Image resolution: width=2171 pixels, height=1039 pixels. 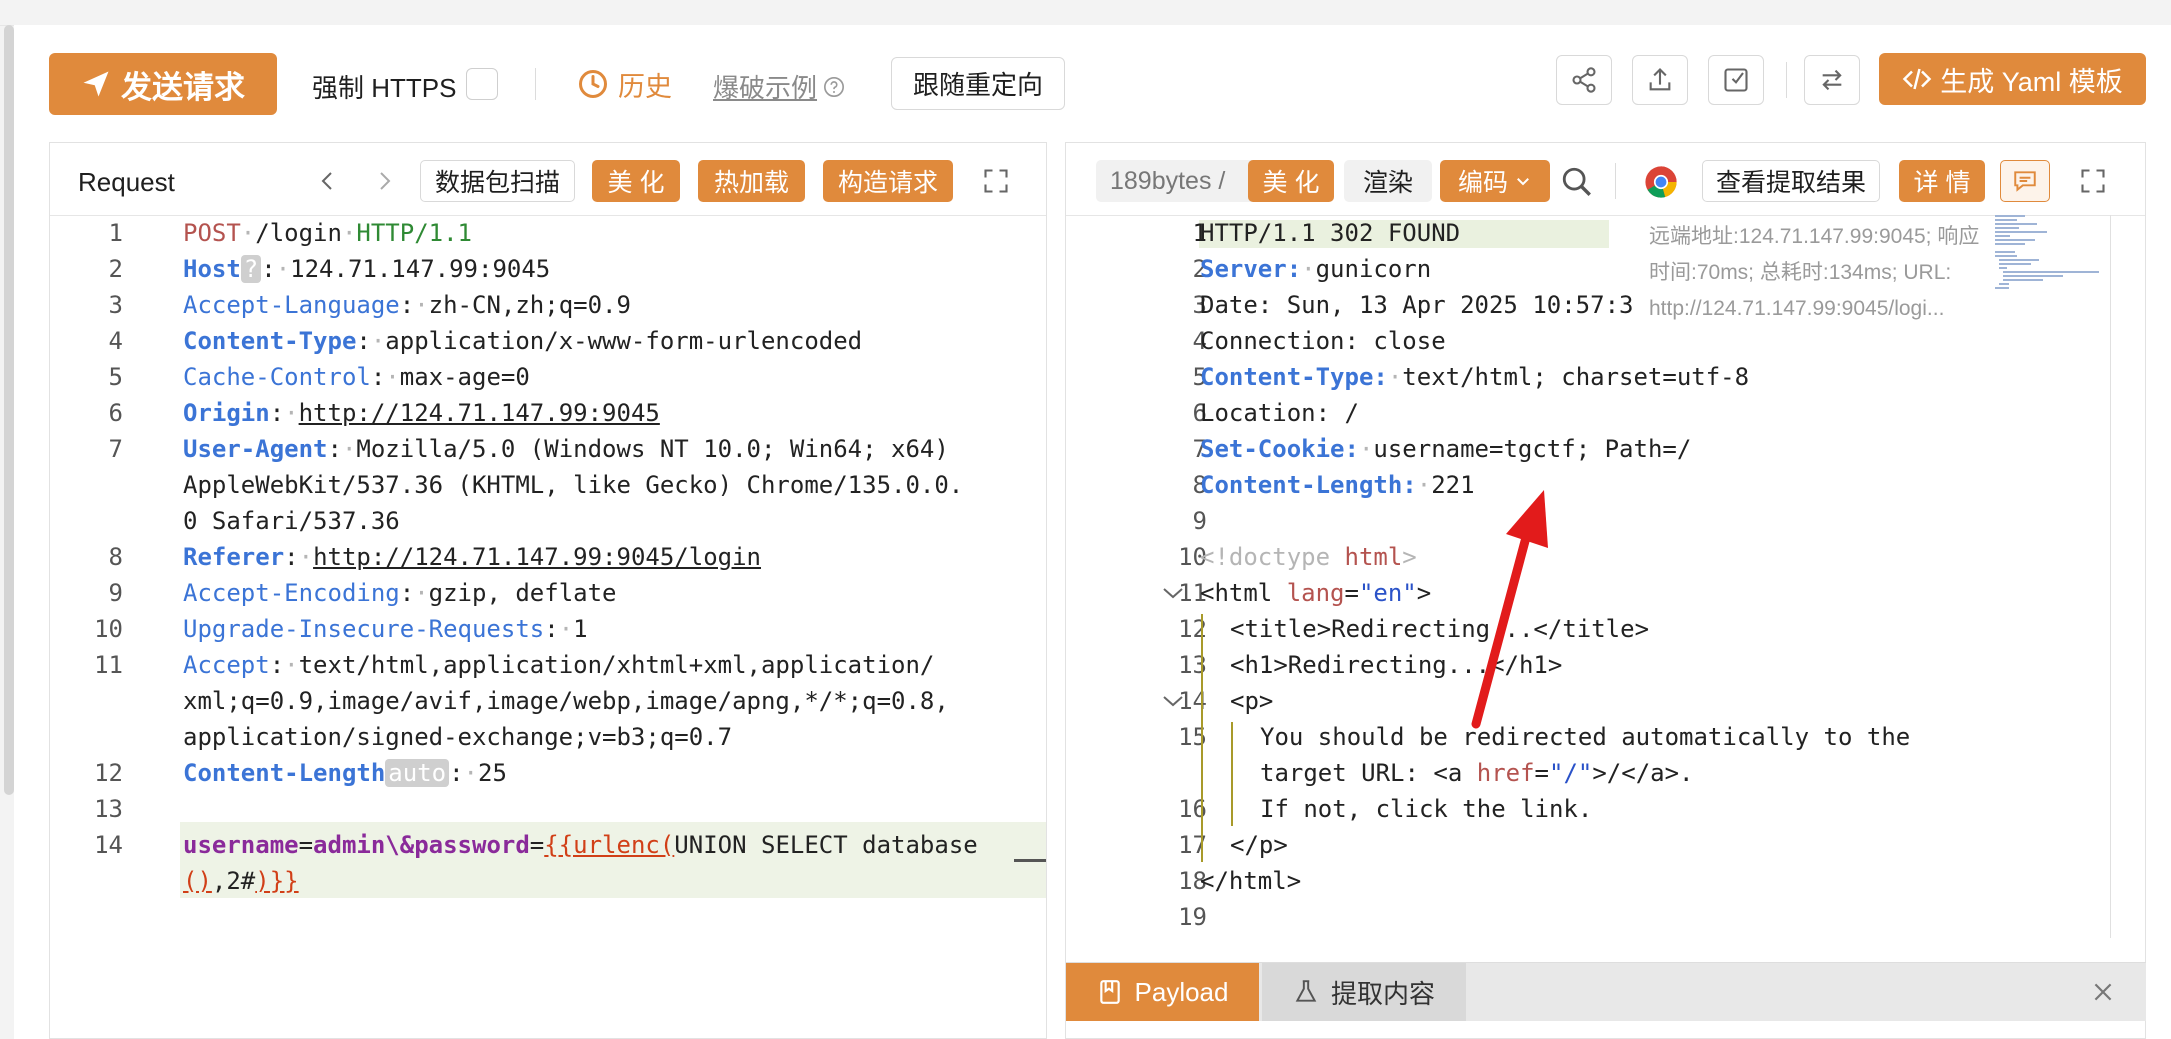 I want to click on send-request-button: 发送请求, so click(x=163, y=84).